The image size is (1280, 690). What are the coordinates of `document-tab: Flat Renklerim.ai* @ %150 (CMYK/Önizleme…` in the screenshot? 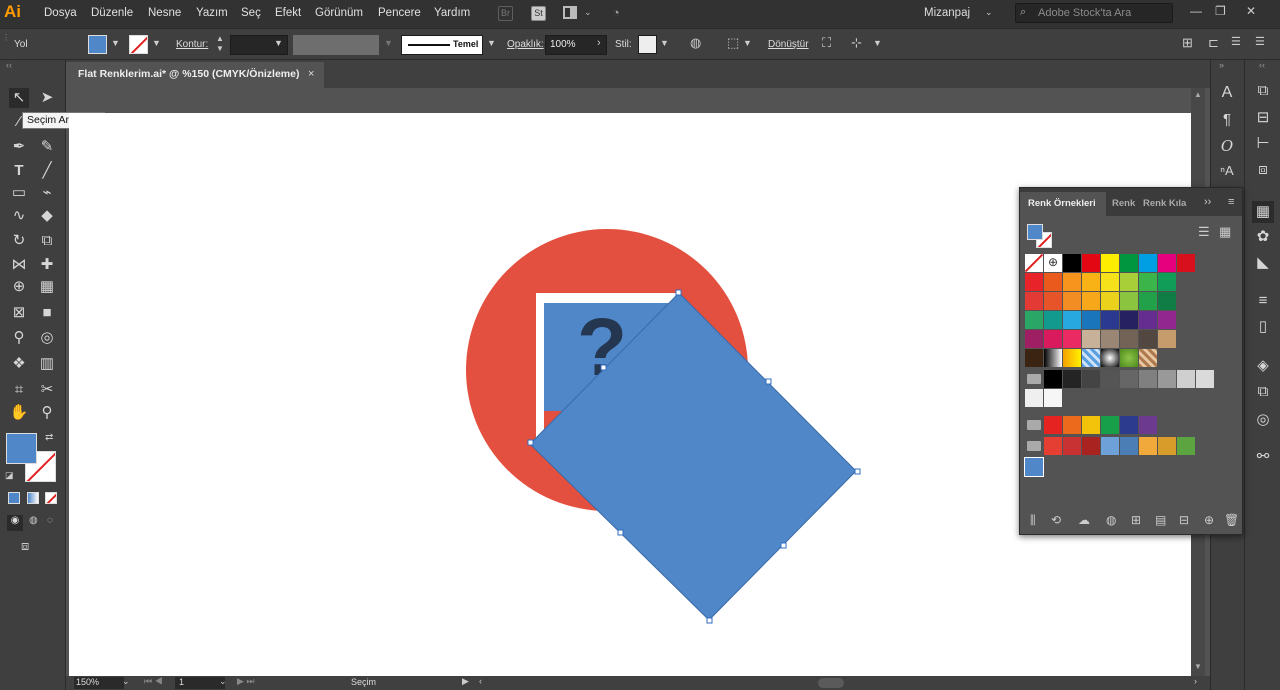 It's located at (195, 75).